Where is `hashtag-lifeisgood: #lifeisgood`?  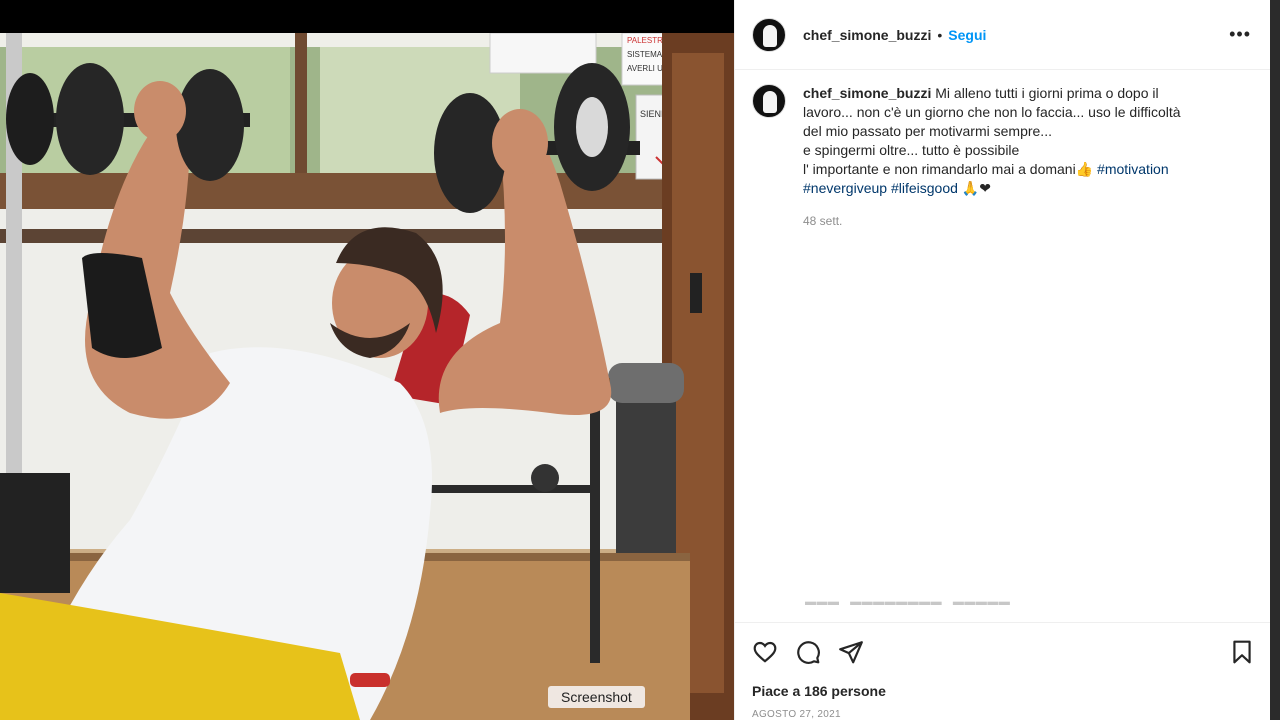 hashtag-lifeisgood: #lifeisgood is located at coordinates (924, 188).